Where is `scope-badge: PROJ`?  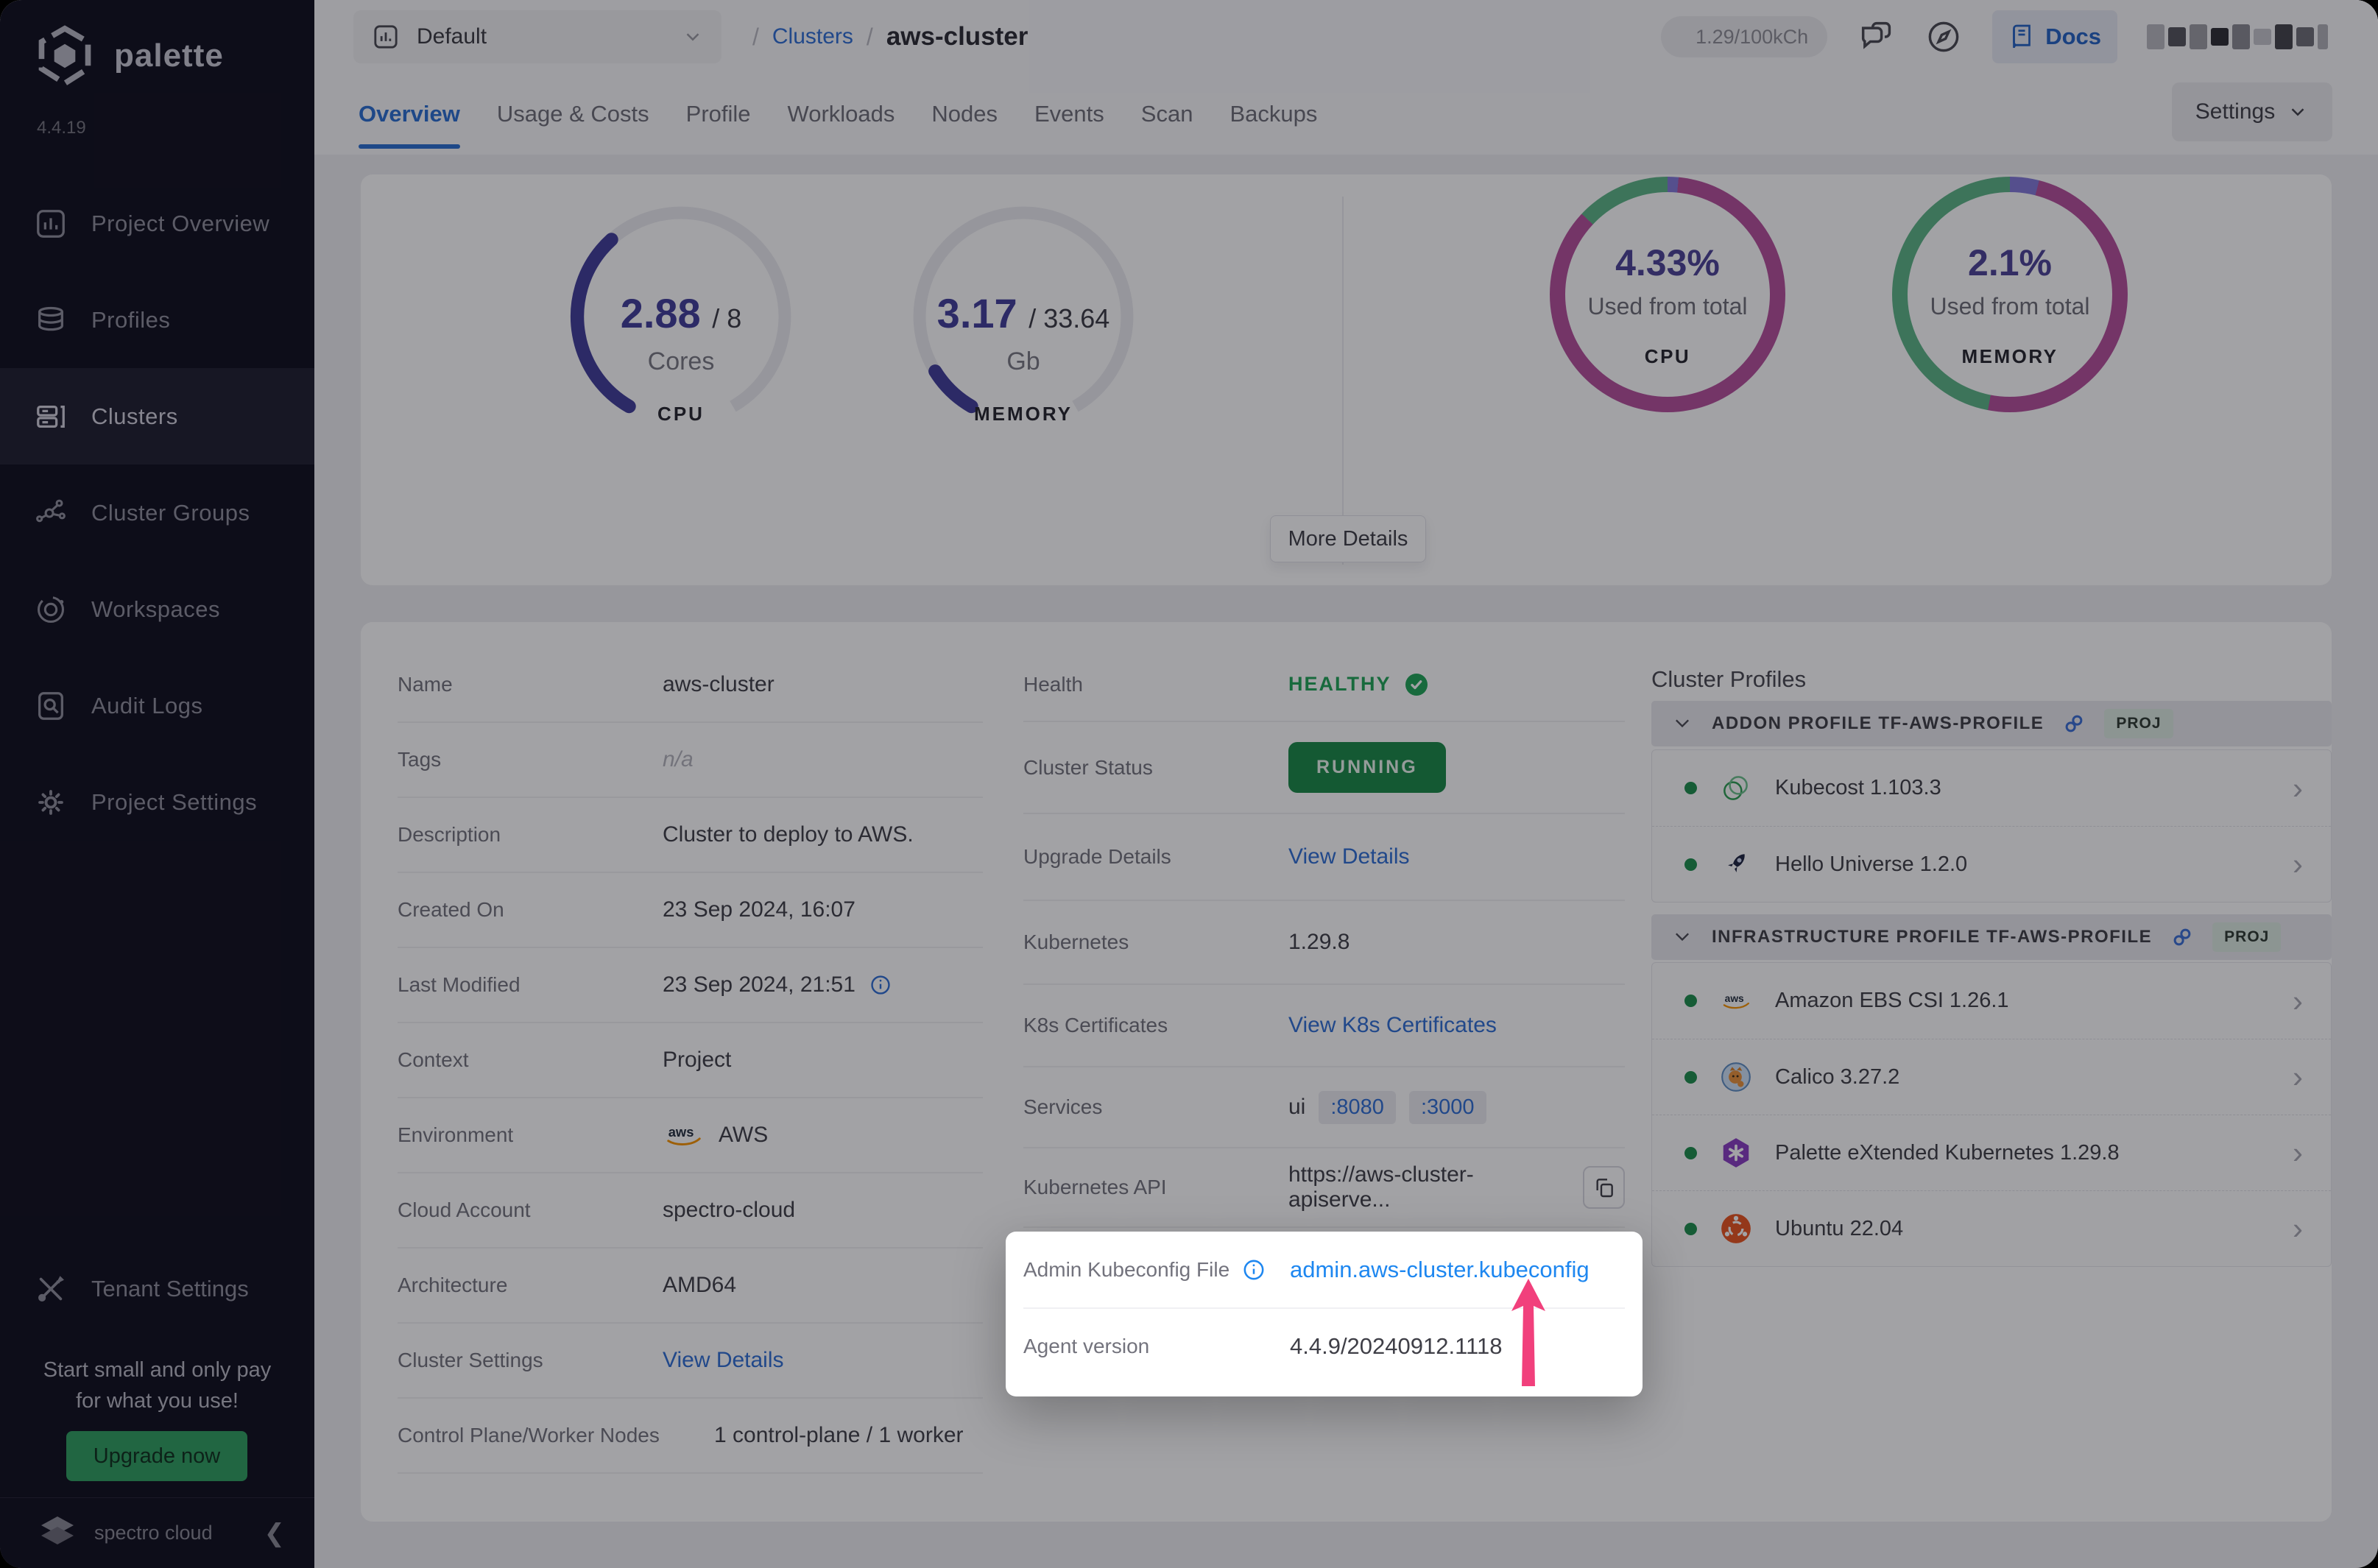 scope-badge: PROJ is located at coordinates (2138, 724).